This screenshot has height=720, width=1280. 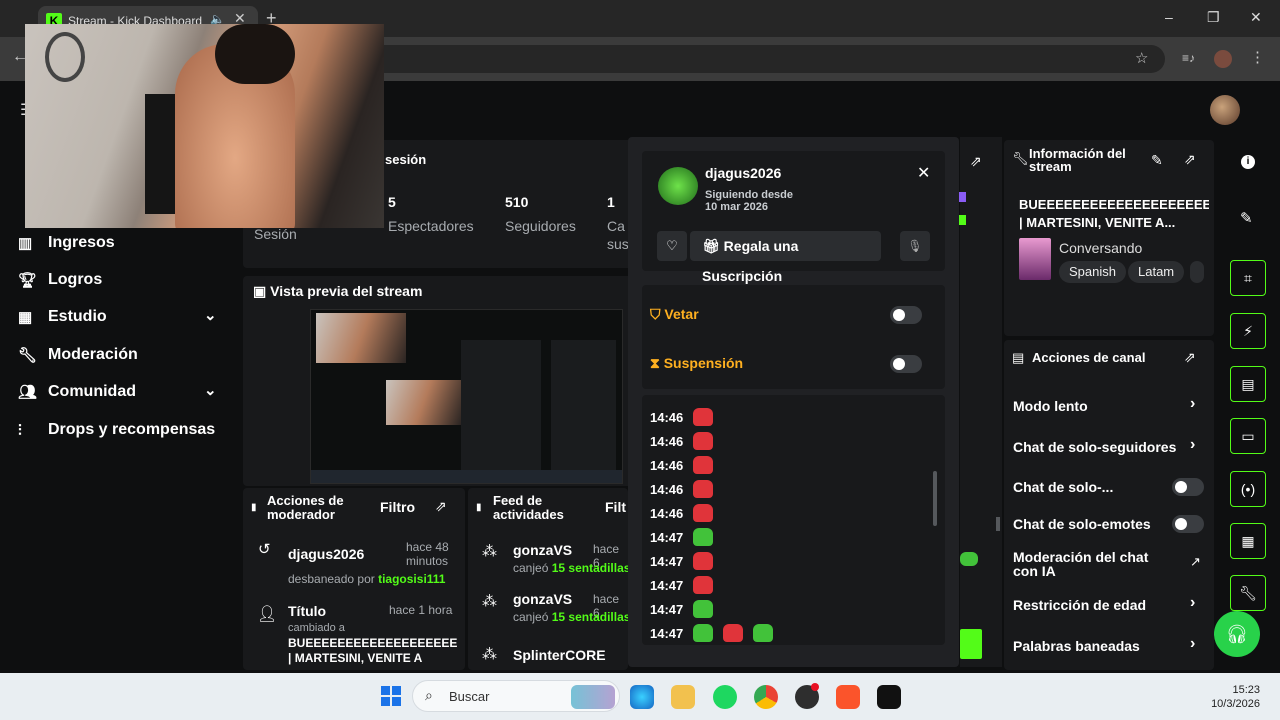 What do you see at coordinates (1188, 524) in the screenshot?
I see `emotes-only-toggle` at bounding box center [1188, 524].